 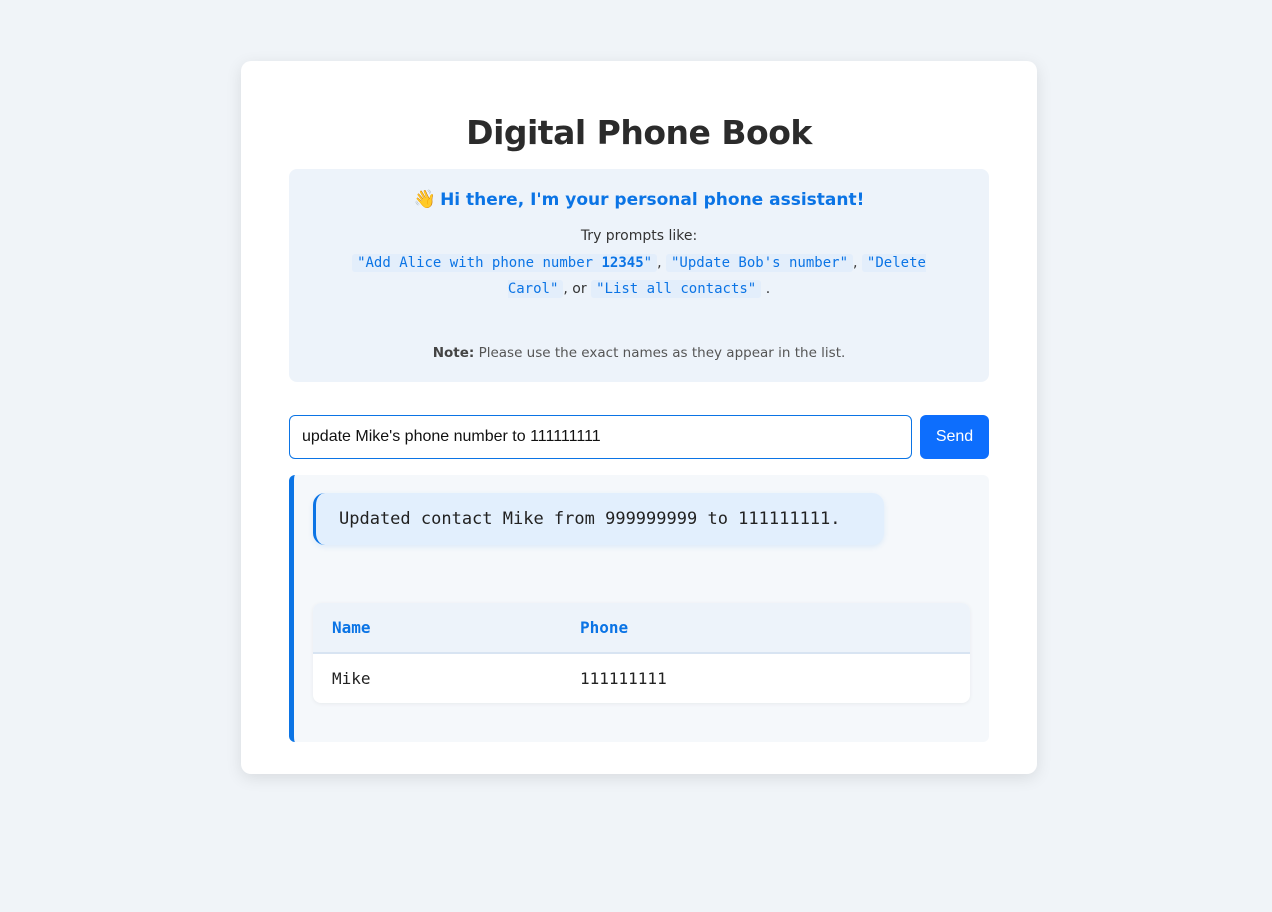 What do you see at coordinates (575, 289) in the screenshot?
I see `separator: , or` at bounding box center [575, 289].